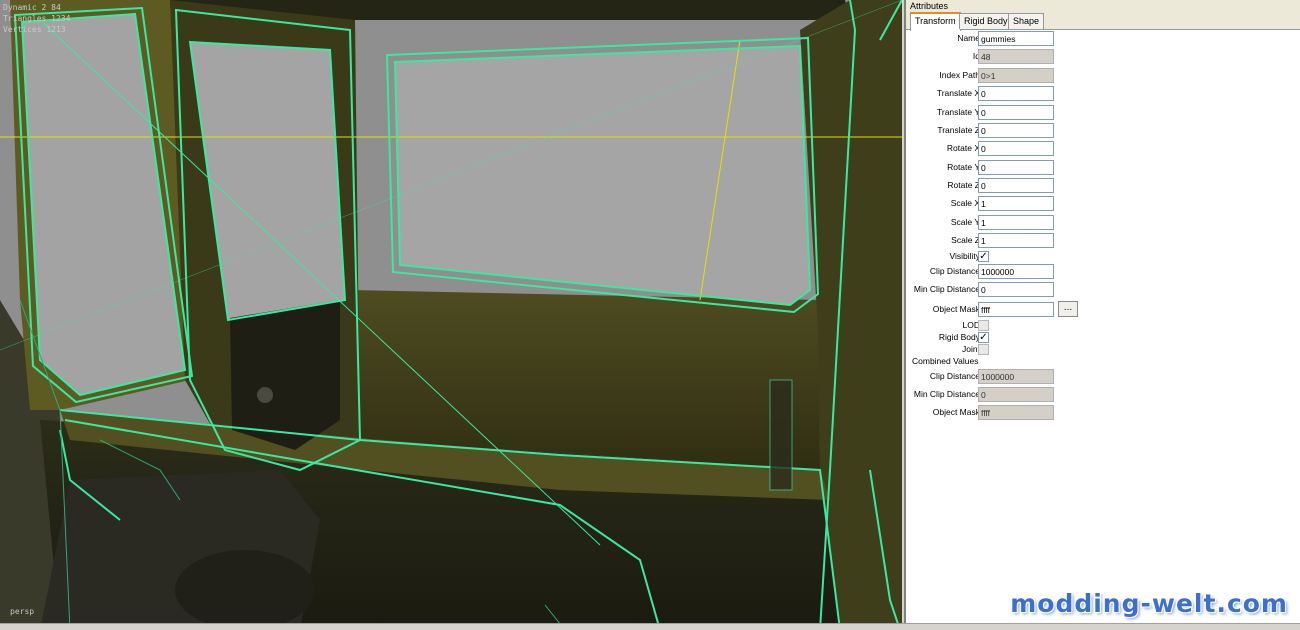  Describe the element at coordinates (1103, 131) in the screenshot. I see `field-translate-z: Translate Z 0` at that location.